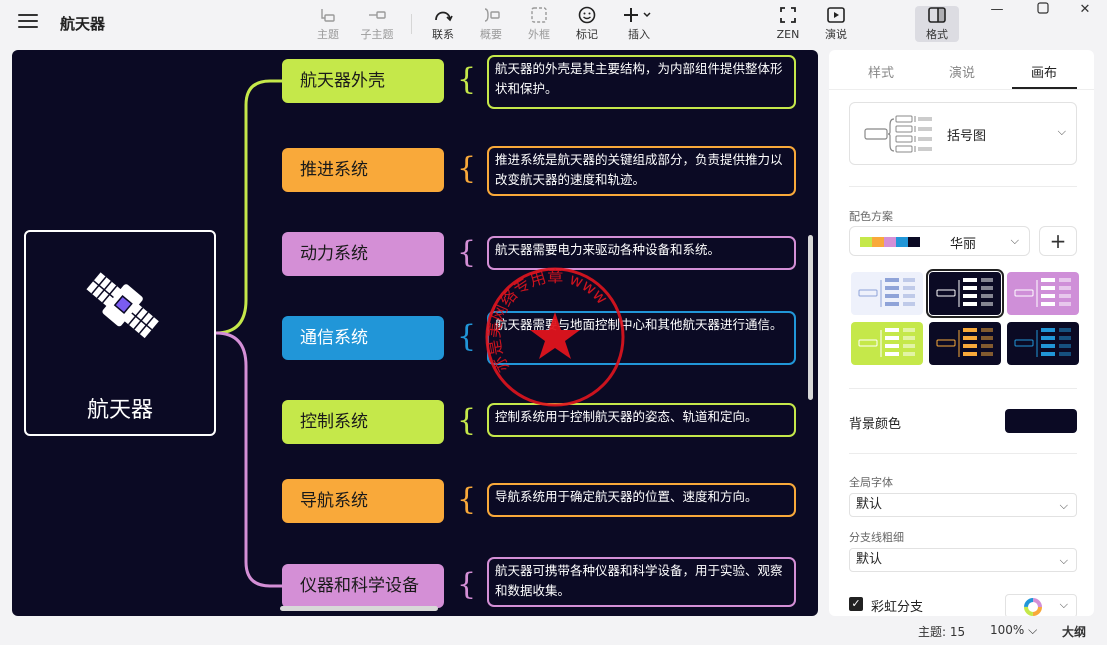 This screenshot has height=645, width=1107. I want to click on background-color-label: 背景颜色, so click(875, 424).